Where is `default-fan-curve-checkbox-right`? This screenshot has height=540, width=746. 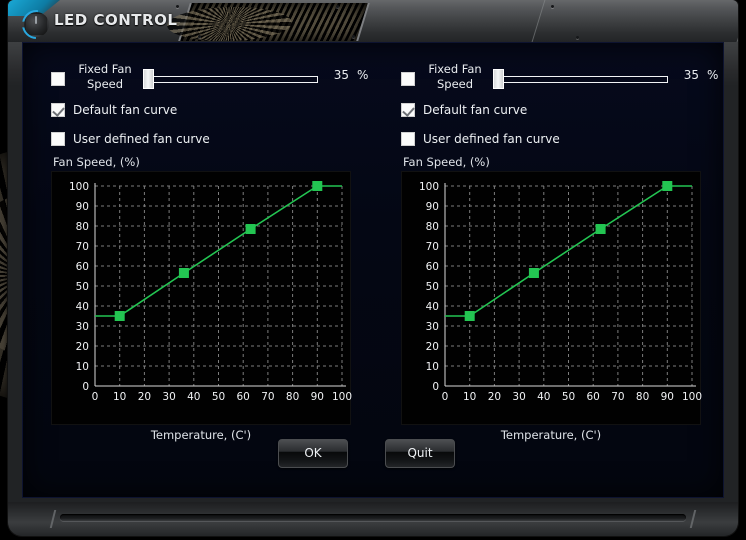 default-fan-curve-checkbox-right is located at coordinates (408, 110).